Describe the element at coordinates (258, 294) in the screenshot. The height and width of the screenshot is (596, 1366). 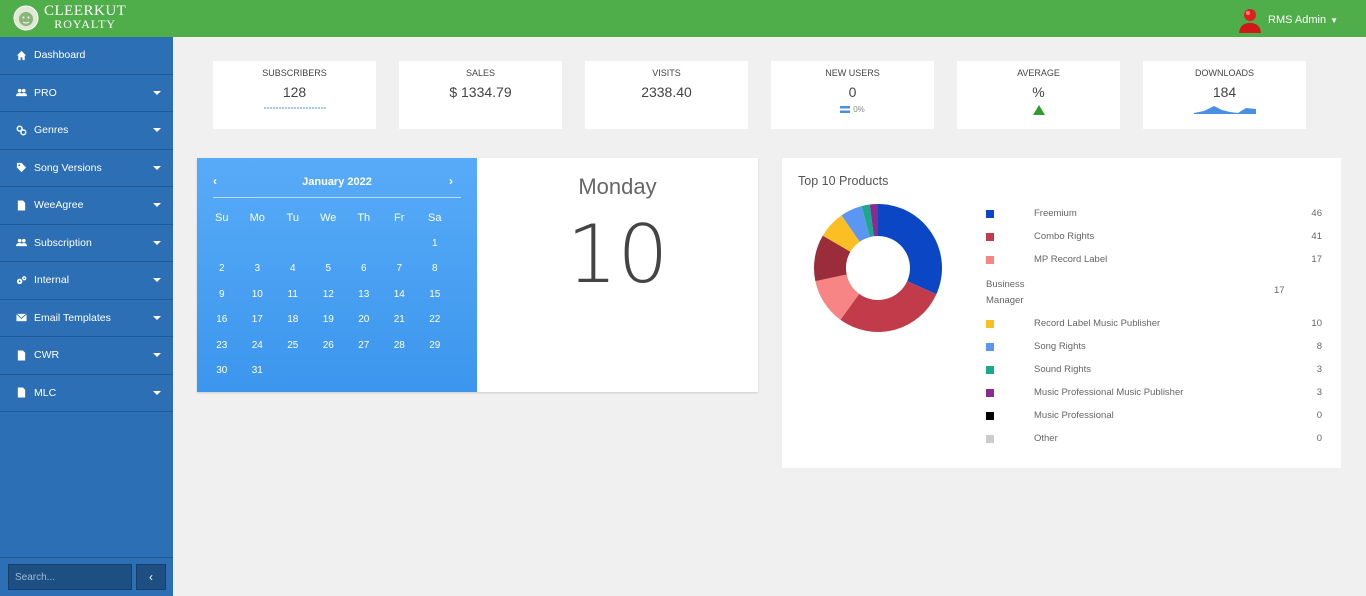
I see `calendar-day: 10` at that location.